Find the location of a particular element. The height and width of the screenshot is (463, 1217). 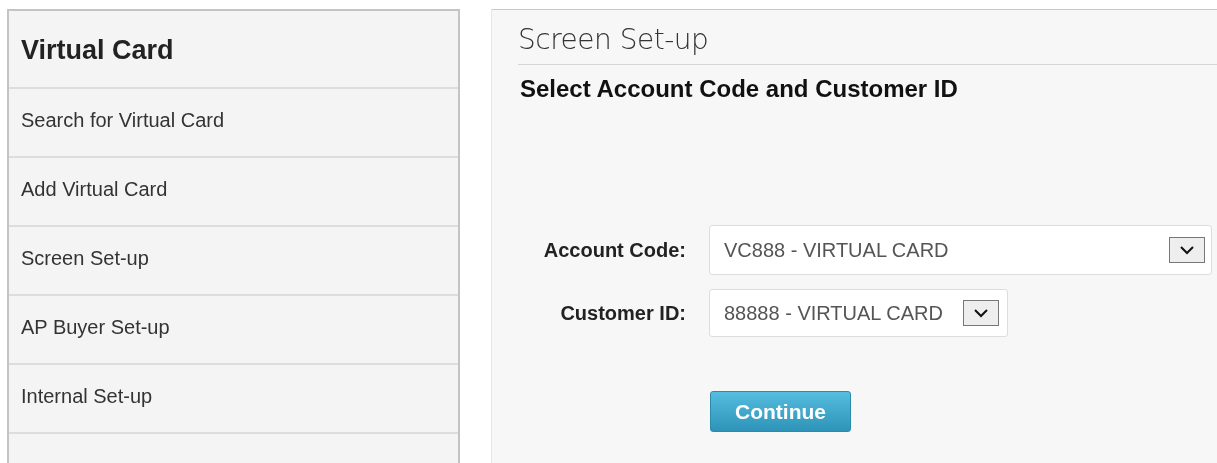

page-title: Screen Set-up is located at coordinates (867, 37).